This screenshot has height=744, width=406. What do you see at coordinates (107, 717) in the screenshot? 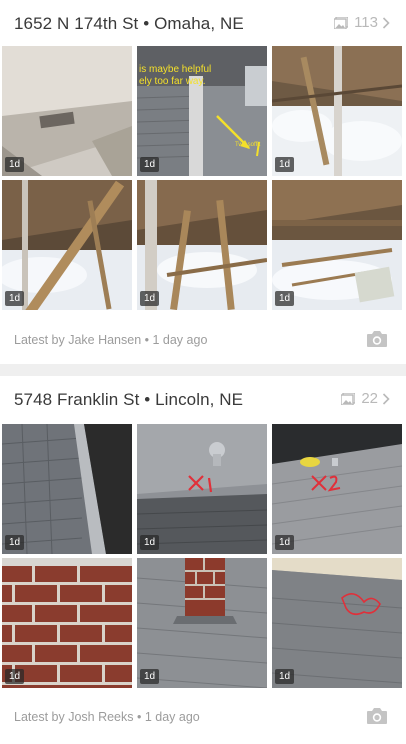
I see `latest-activity-text: Latest by Josh Reeks • 1 day ago` at bounding box center [107, 717].